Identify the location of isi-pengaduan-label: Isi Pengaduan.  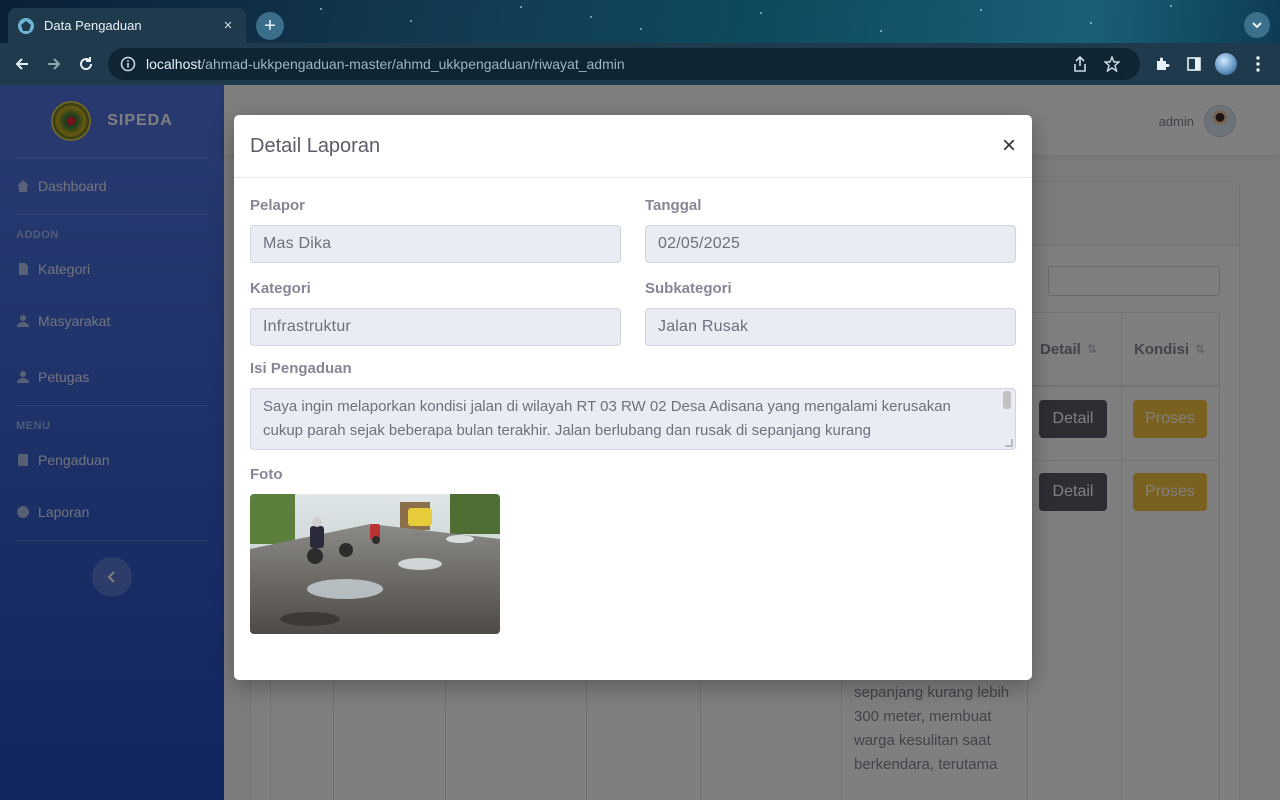
(301, 368).